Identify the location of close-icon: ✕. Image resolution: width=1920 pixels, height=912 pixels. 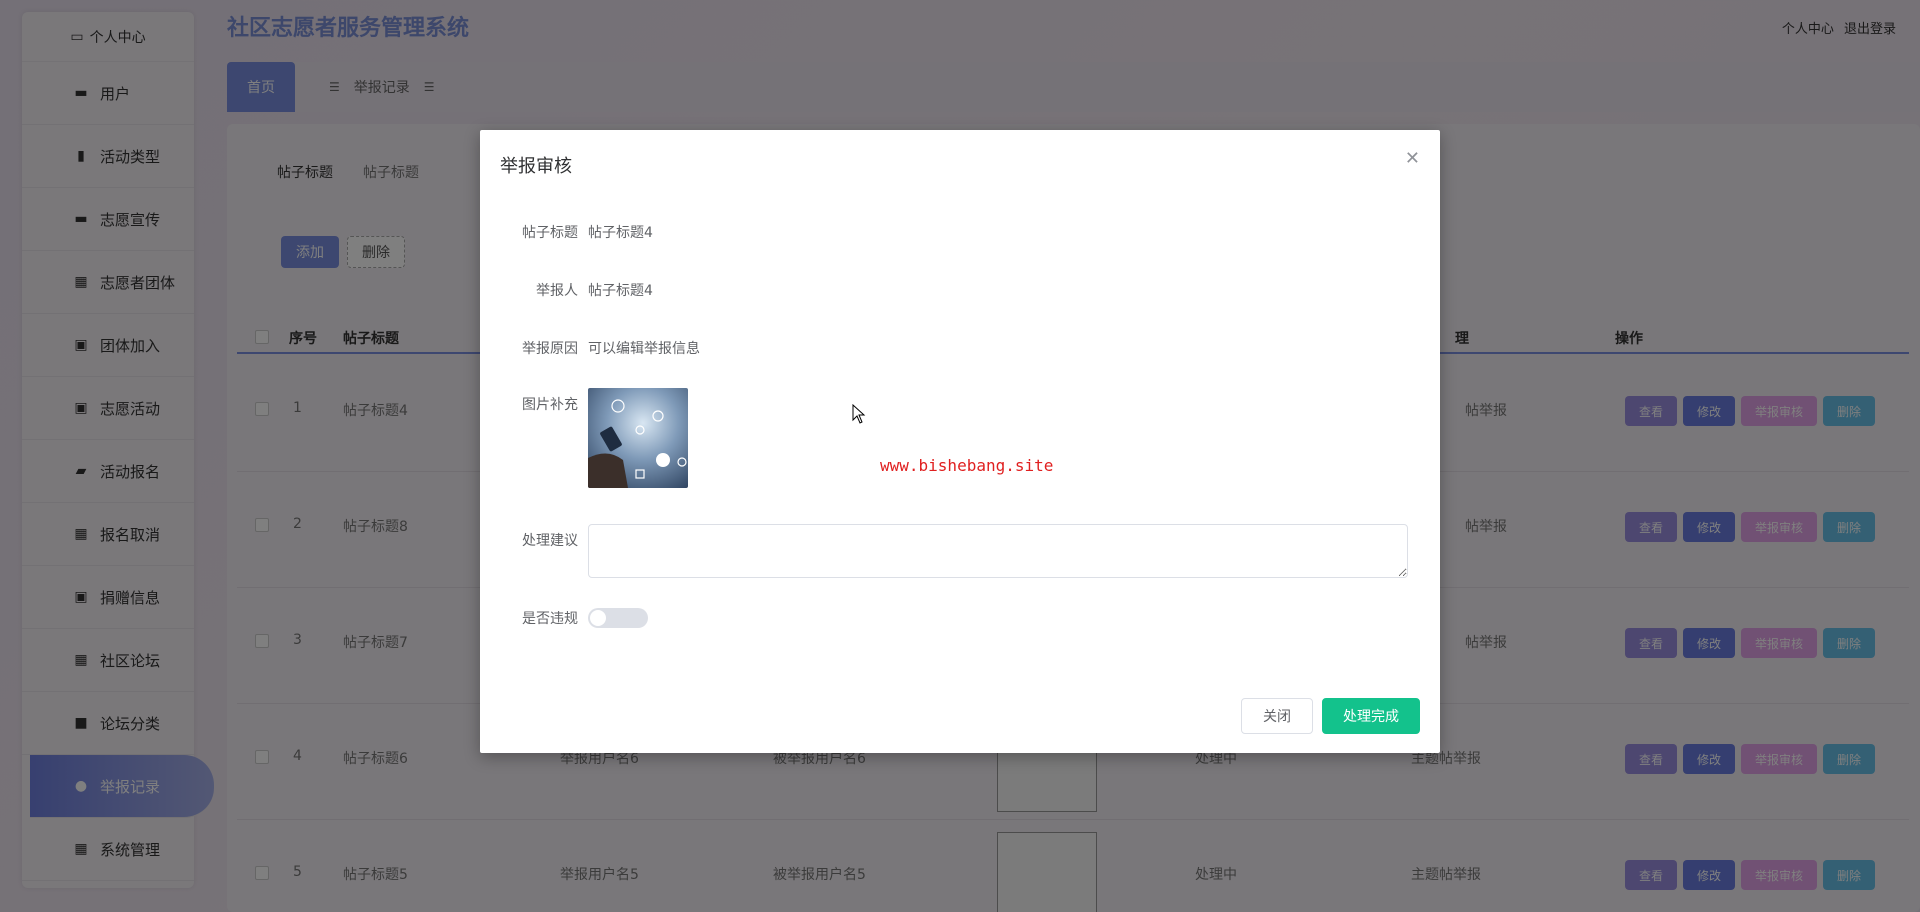
(1412, 158).